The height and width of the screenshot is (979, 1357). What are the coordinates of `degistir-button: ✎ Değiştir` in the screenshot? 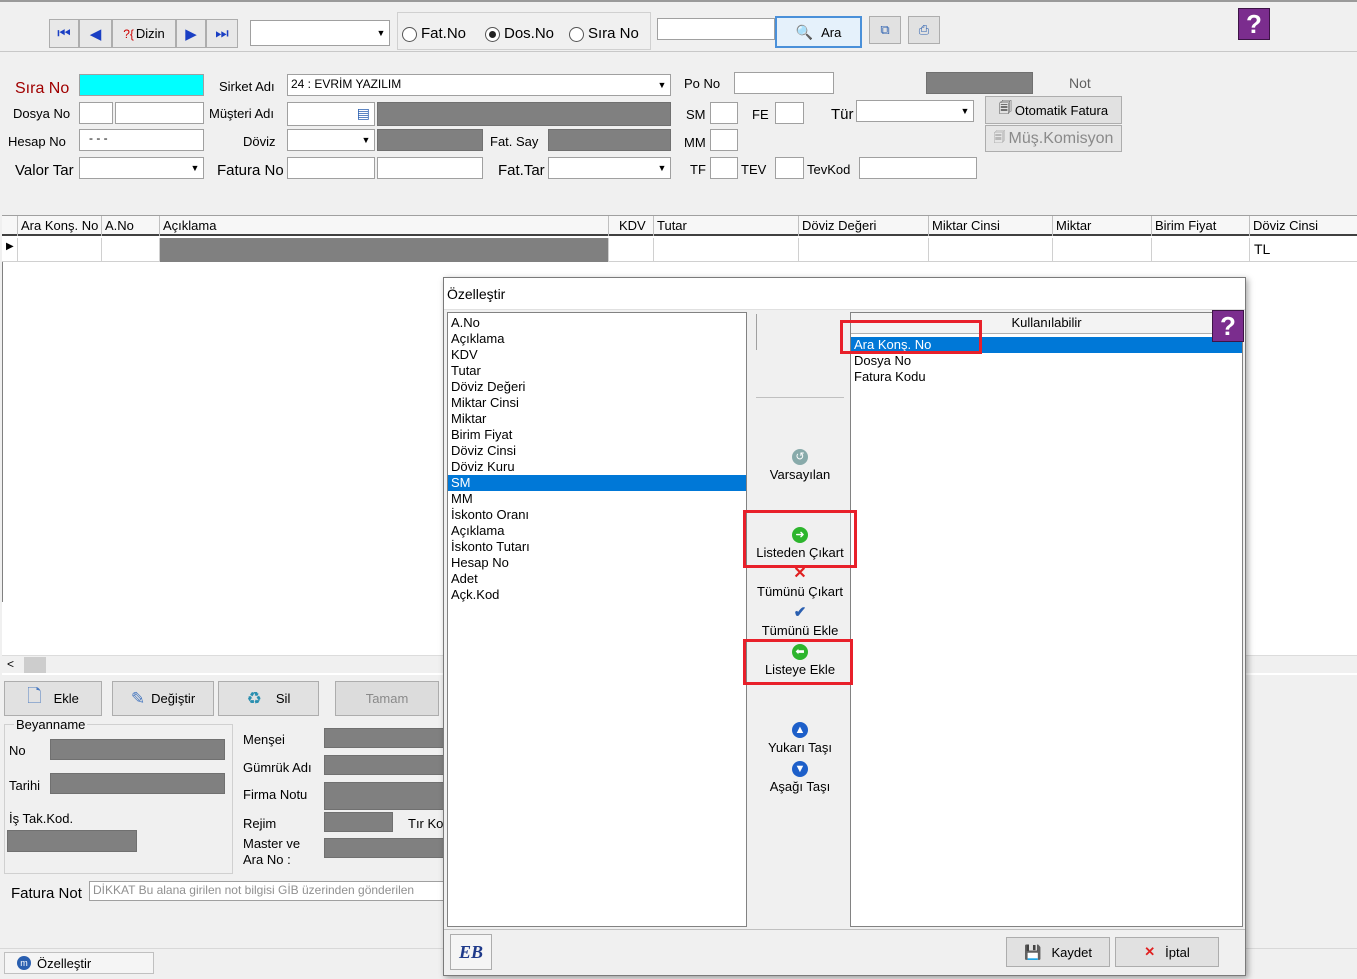 It's located at (163, 698).